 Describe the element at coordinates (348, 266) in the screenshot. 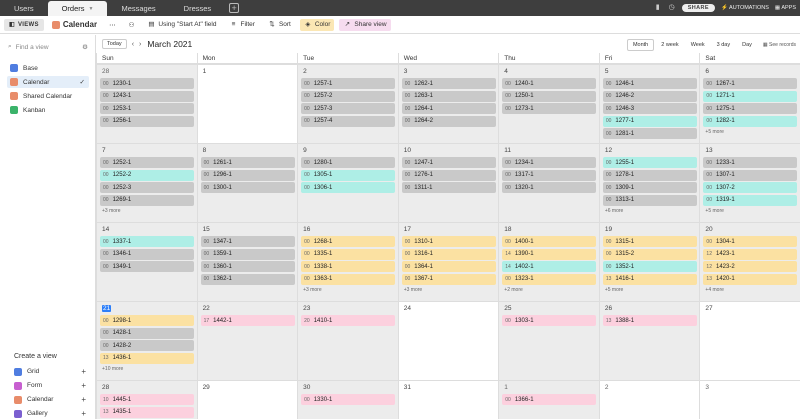

I see `event-chip: 00 1338-1` at that location.